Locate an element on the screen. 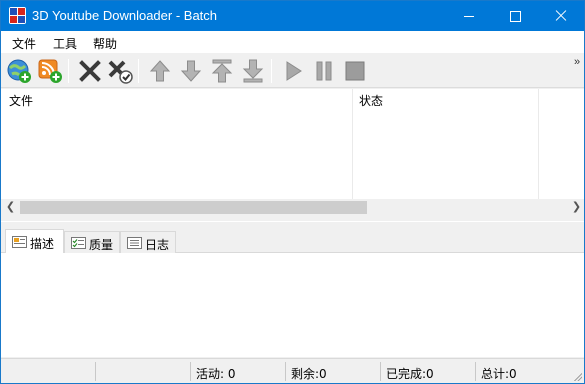 This screenshot has height=384, width=585. column-header-status: 状态 is located at coordinates (371, 100).